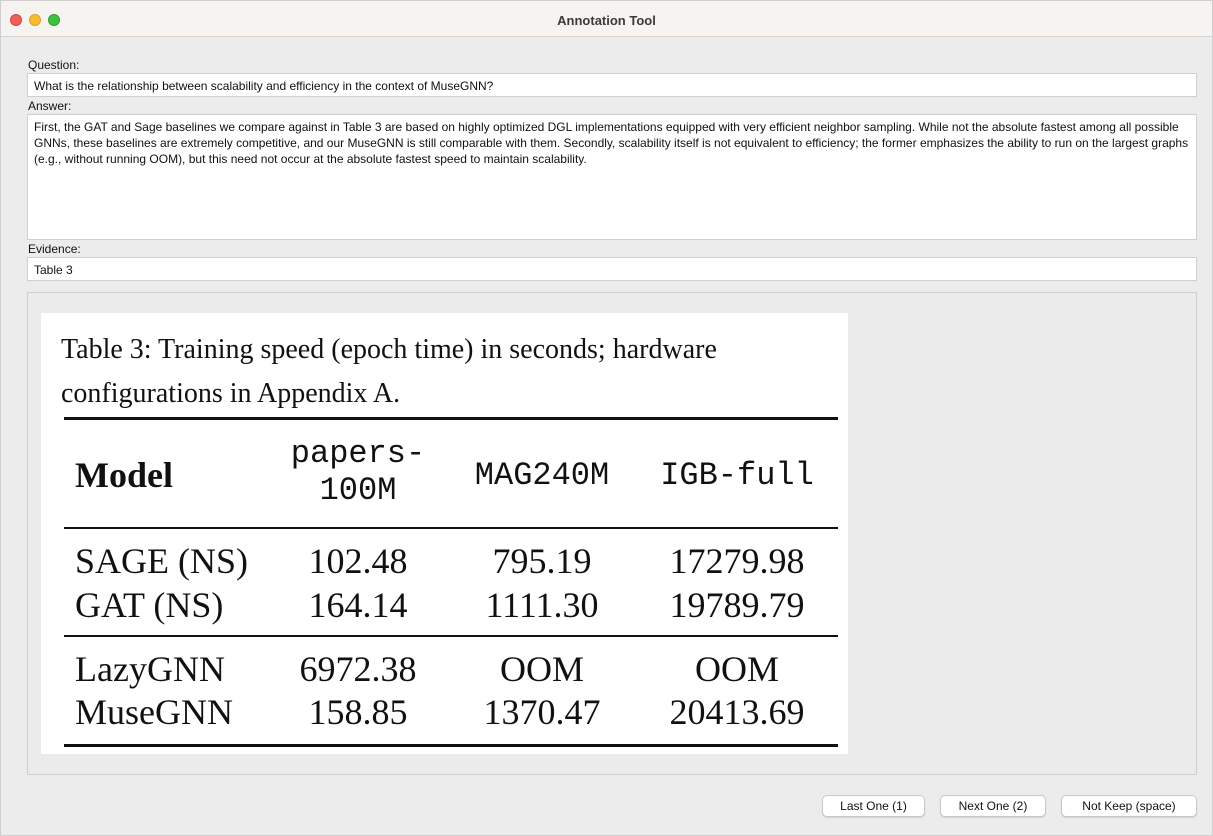 The width and height of the screenshot is (1213, 836). Describe the element at coordinates (542, 712) in the screenshot. I see `row-4-mag240m: 1370.47` at that location.